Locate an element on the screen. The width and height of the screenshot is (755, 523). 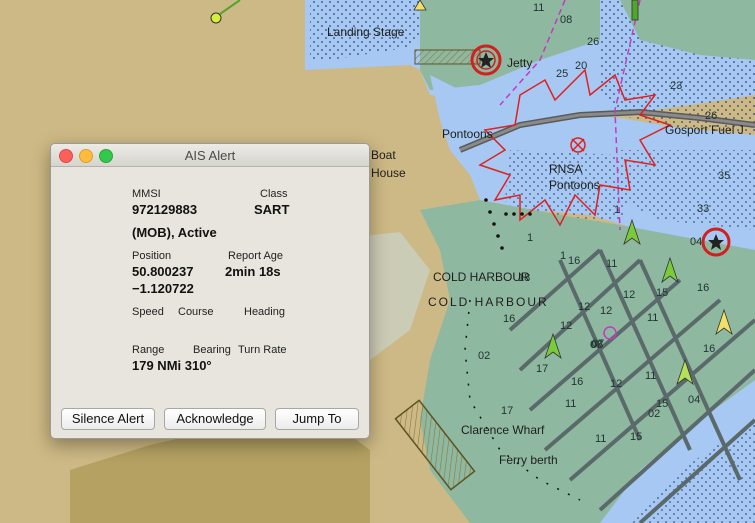
depth-sounding: 25 is located at coordinates (562, 74).